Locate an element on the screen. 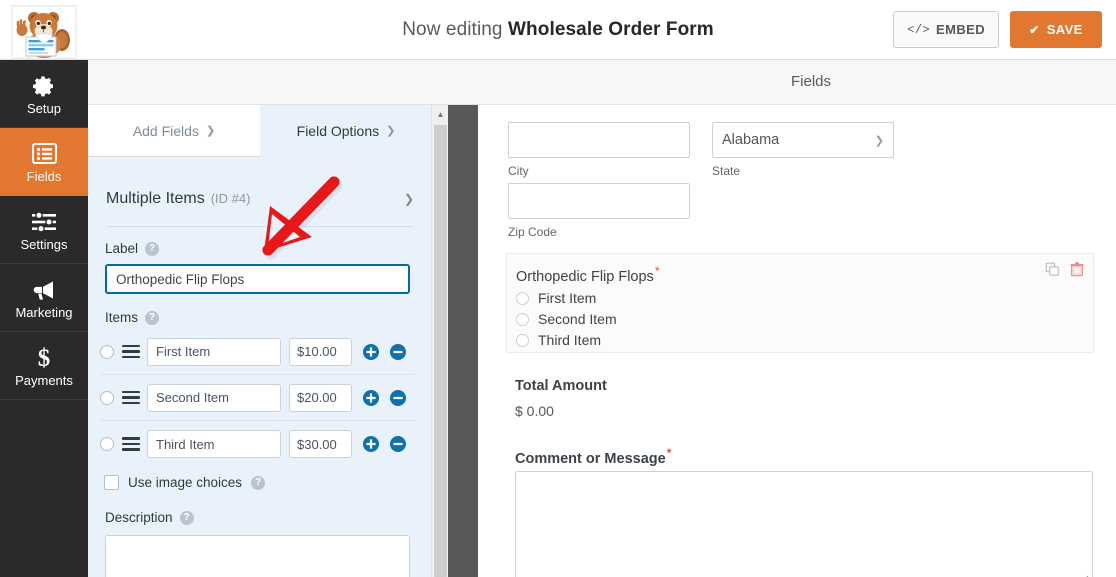 This screenshot has height=577, width=1116. tab-field-options-label: Field Options is located at coordinates (338, 130).